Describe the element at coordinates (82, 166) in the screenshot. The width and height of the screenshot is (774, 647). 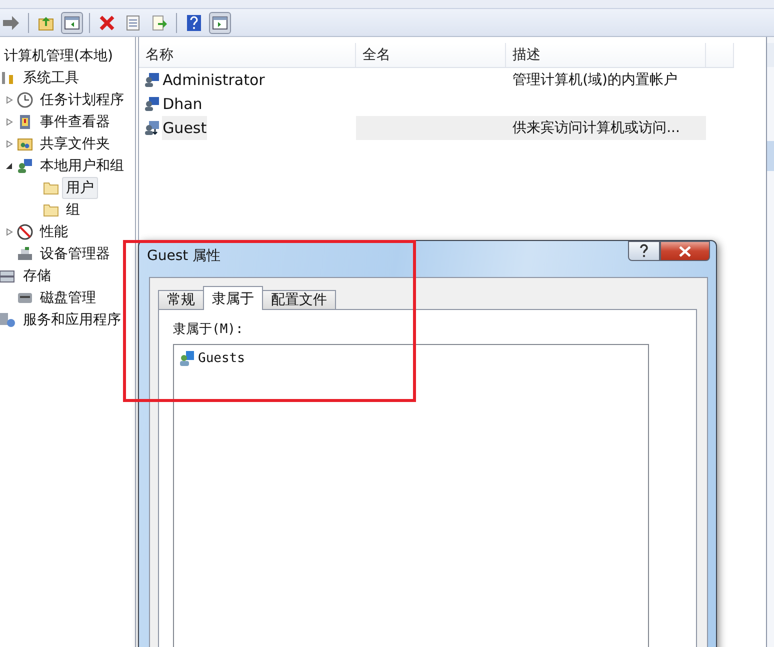
I see `tree-item: 本地用户和组` at that location.